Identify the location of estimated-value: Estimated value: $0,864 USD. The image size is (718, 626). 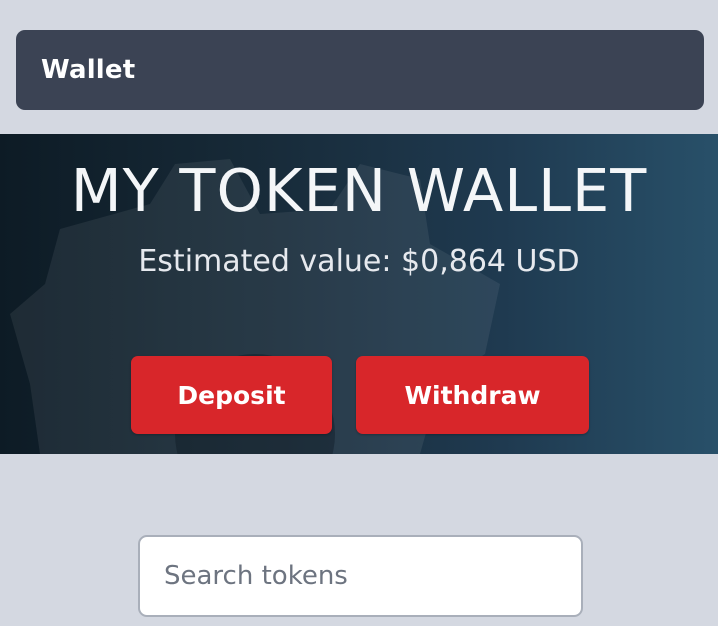
(359, 261).